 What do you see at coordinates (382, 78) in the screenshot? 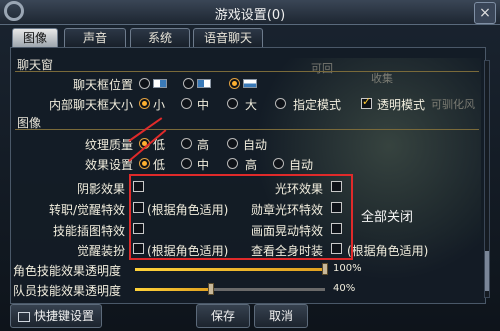
I see `background-text: 收集` at bounding box center [382, 78].